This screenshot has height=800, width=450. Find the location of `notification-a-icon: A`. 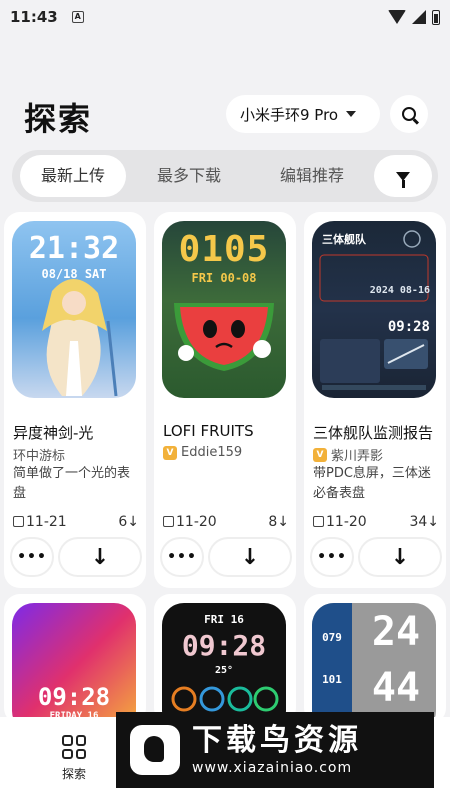

notification-a-icon: A is located at coordinates (77, 17).